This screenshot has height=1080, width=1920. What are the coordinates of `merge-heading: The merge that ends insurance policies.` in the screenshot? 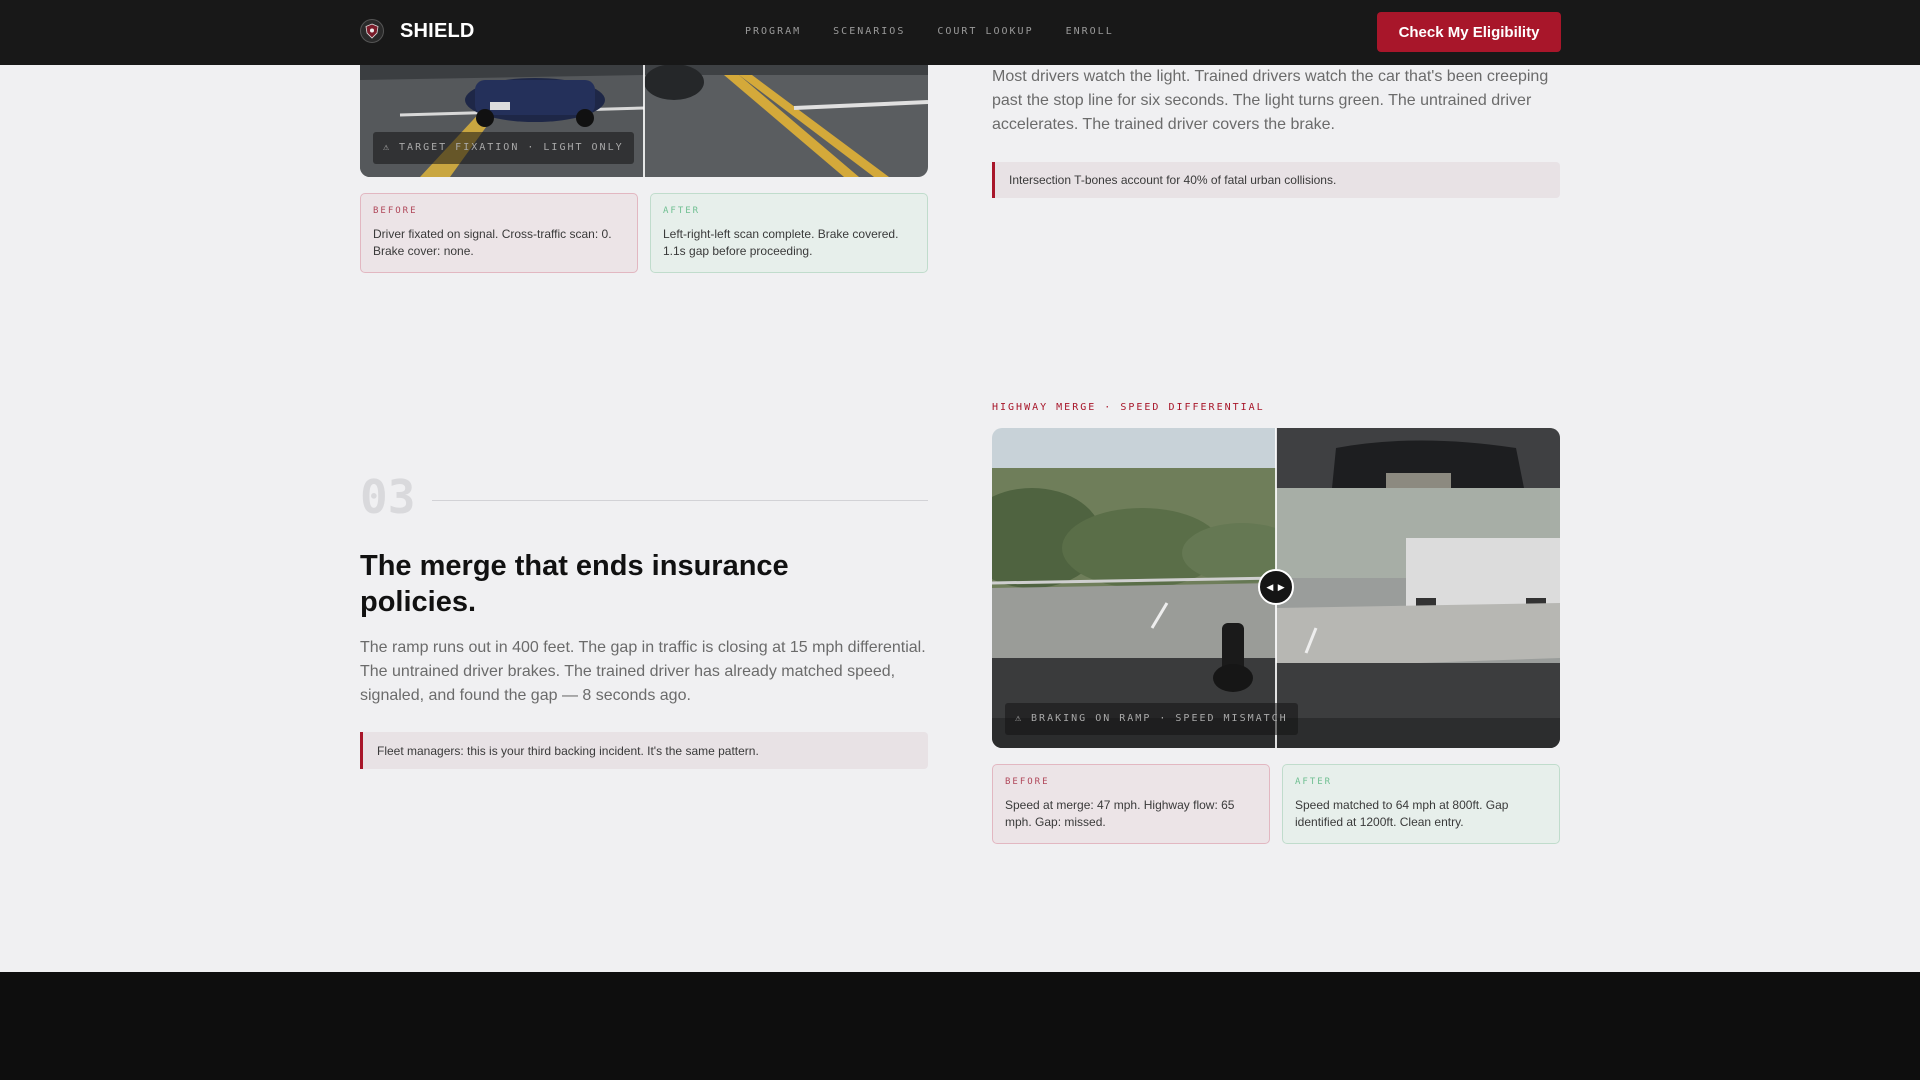 It's located at (574, 584).